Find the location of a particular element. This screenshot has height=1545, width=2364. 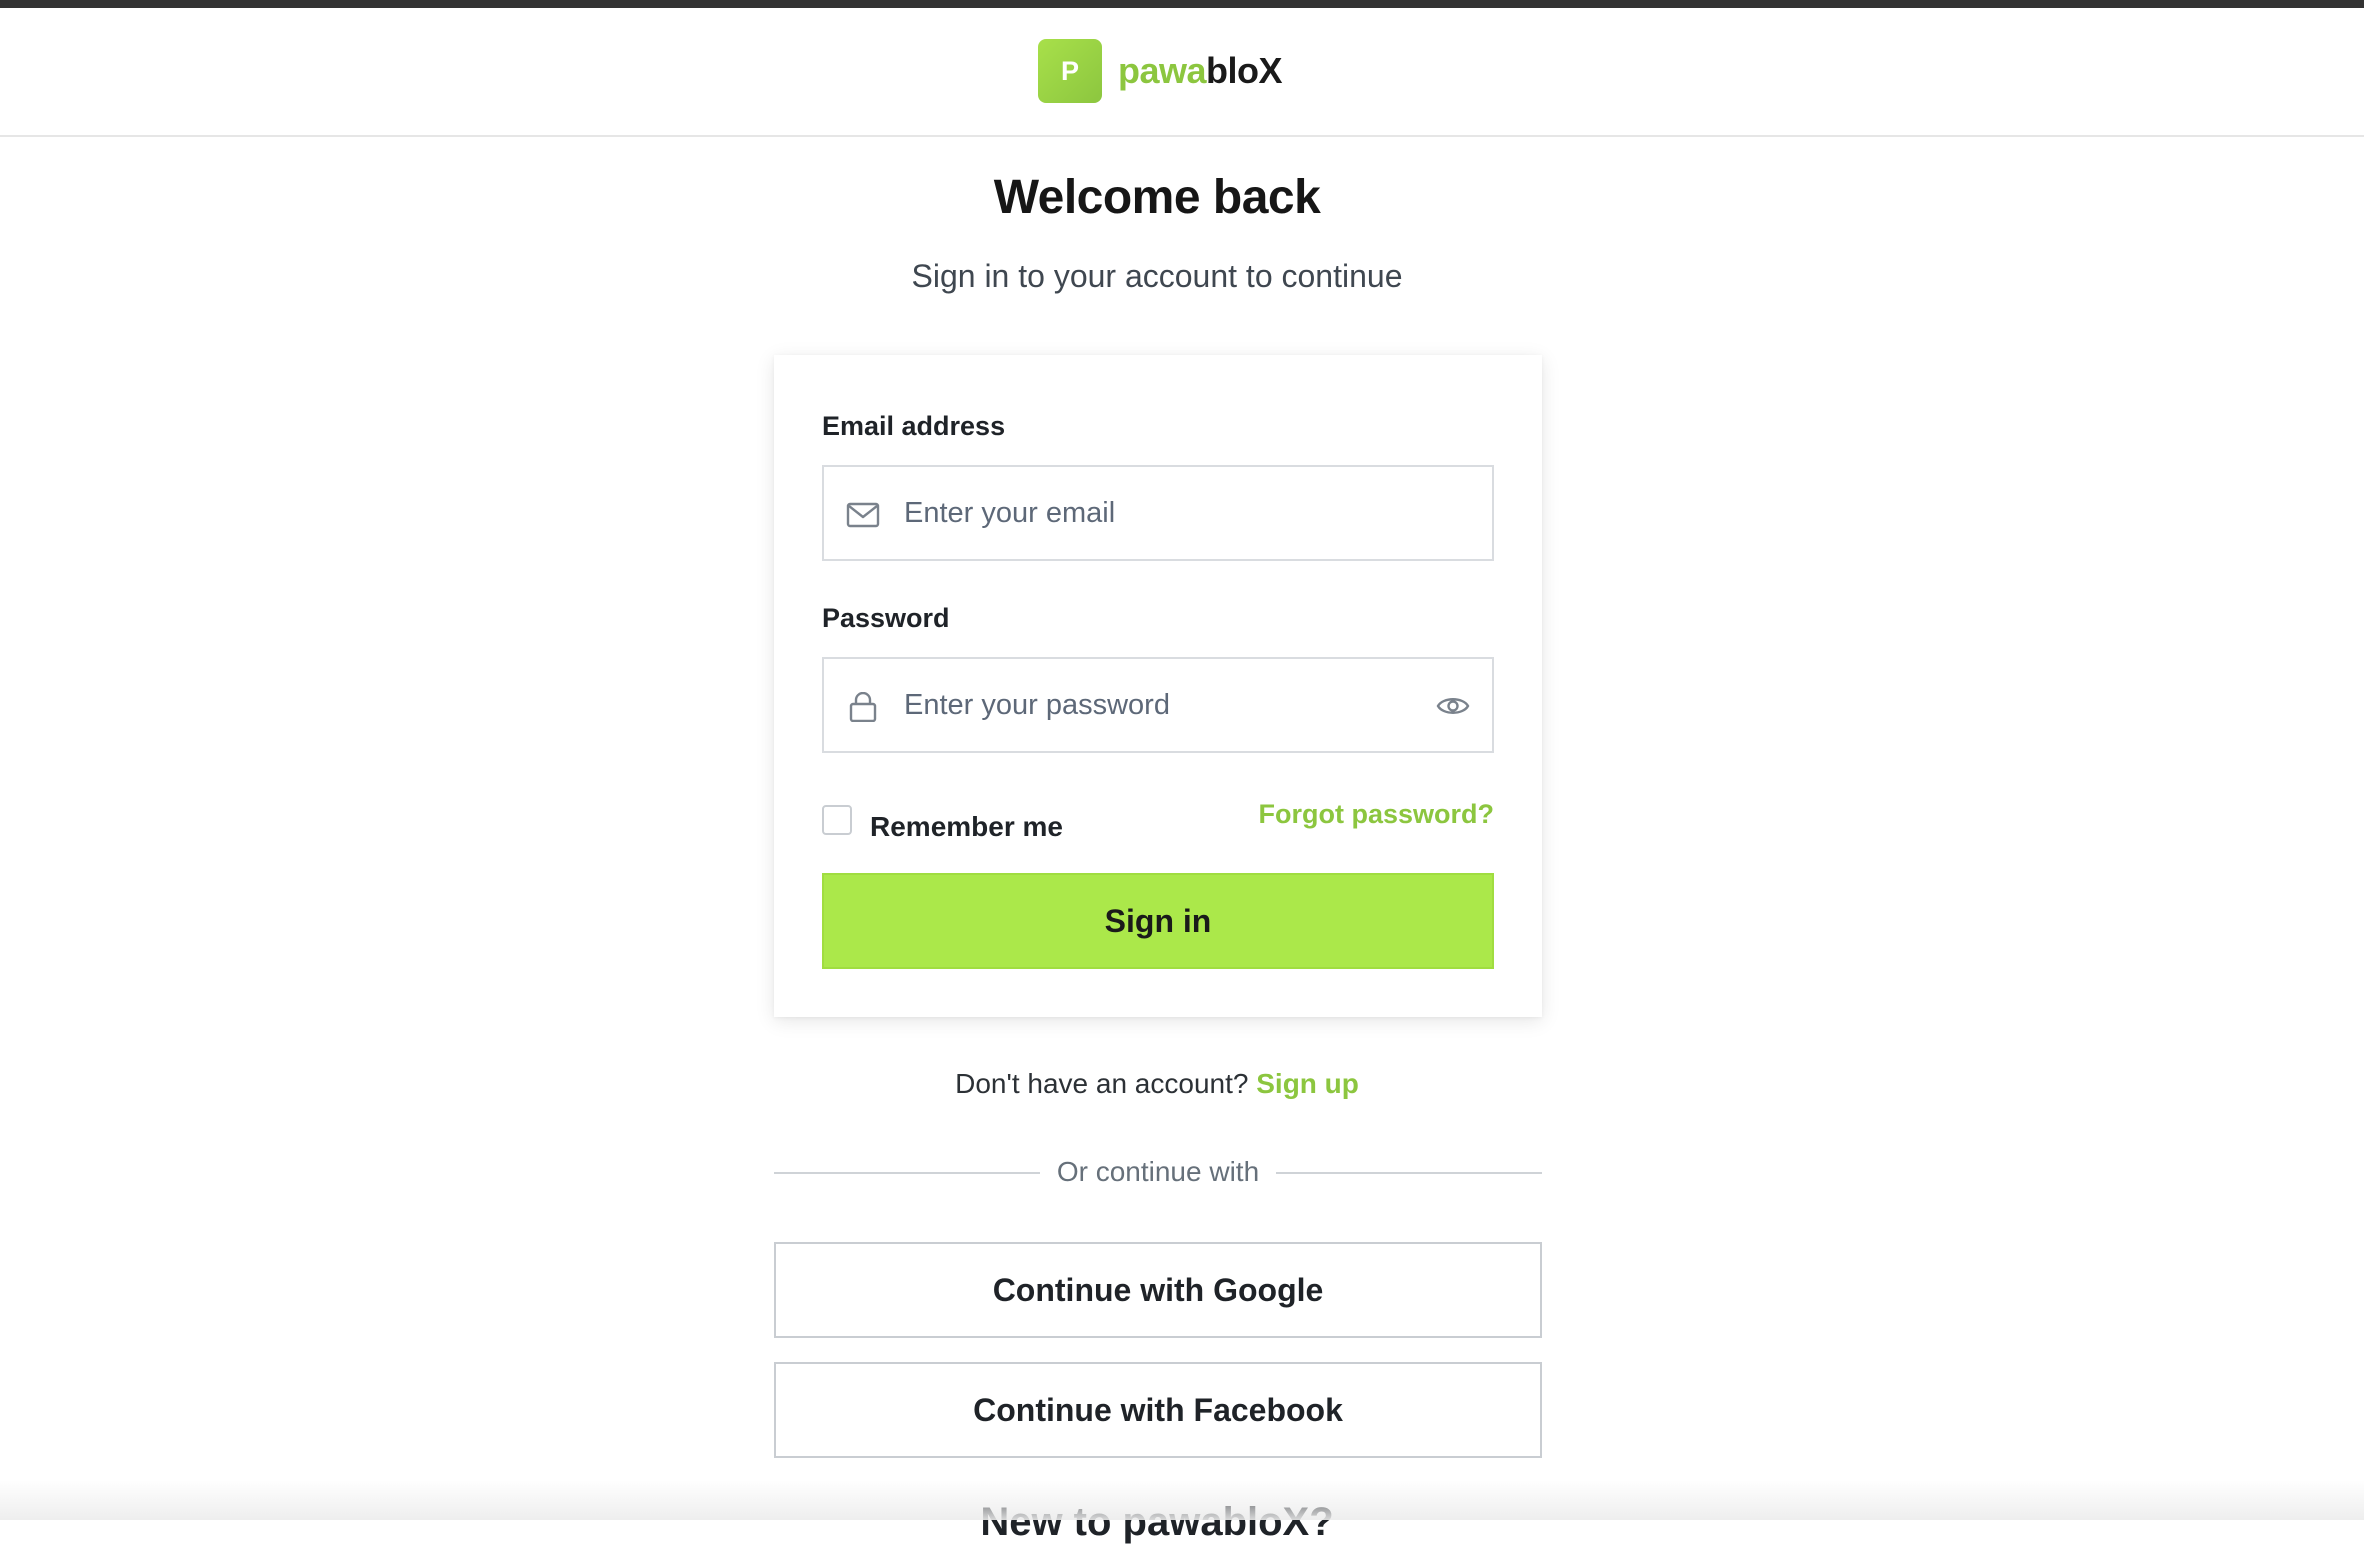

page-subtitle: Sign in to your account to continue is located at coordinates (1157, 276).